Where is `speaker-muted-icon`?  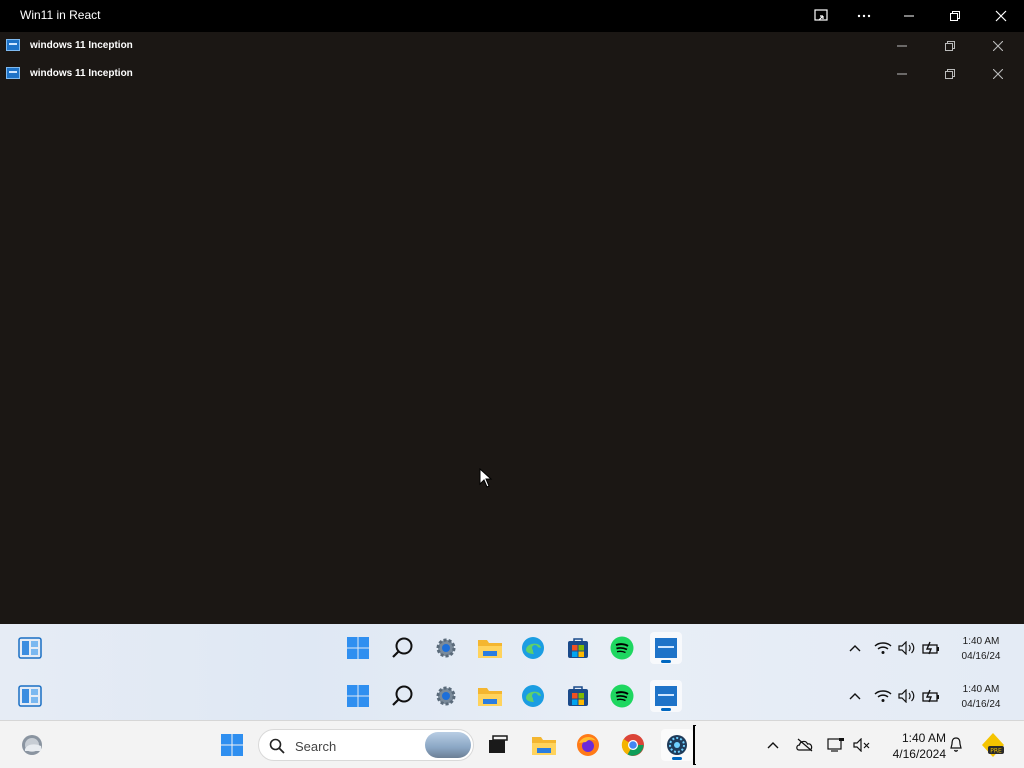
speaker-muted-icon is located at coordinates (861, 745).